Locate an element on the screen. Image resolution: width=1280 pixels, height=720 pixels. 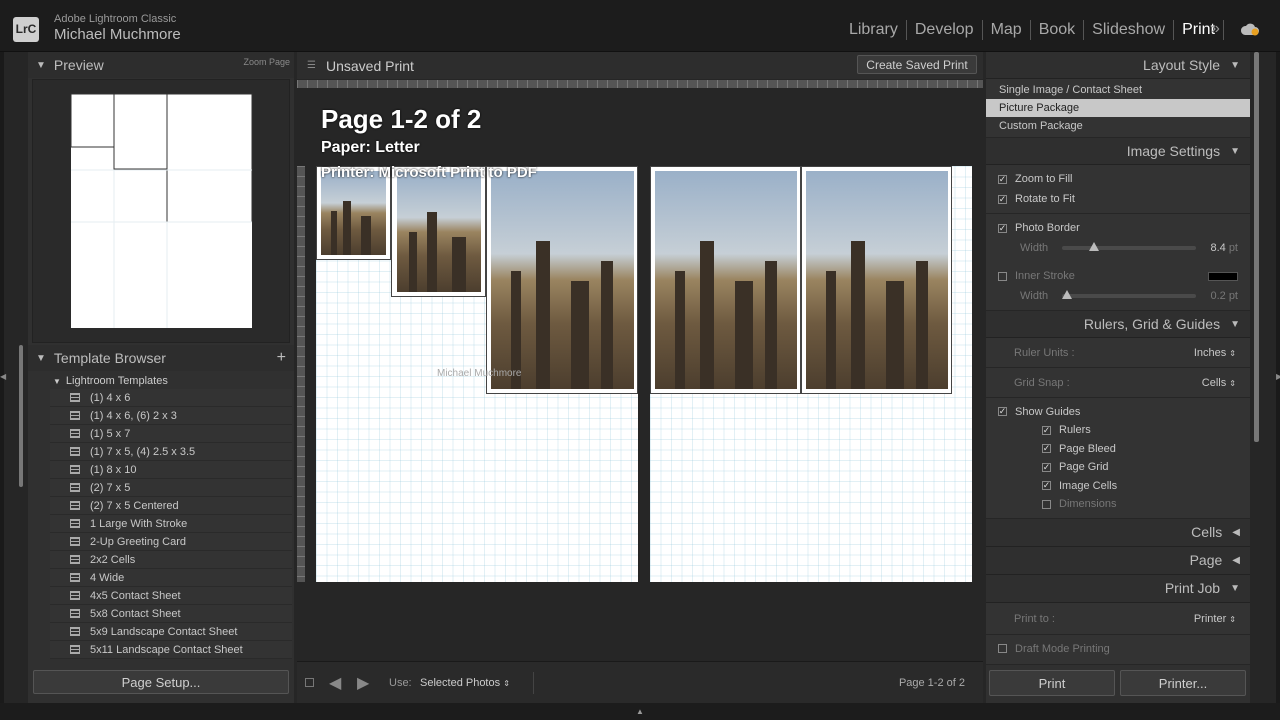
template-item: 5x9 Landscape Contact Sheet is located at coordinates (171, 632).